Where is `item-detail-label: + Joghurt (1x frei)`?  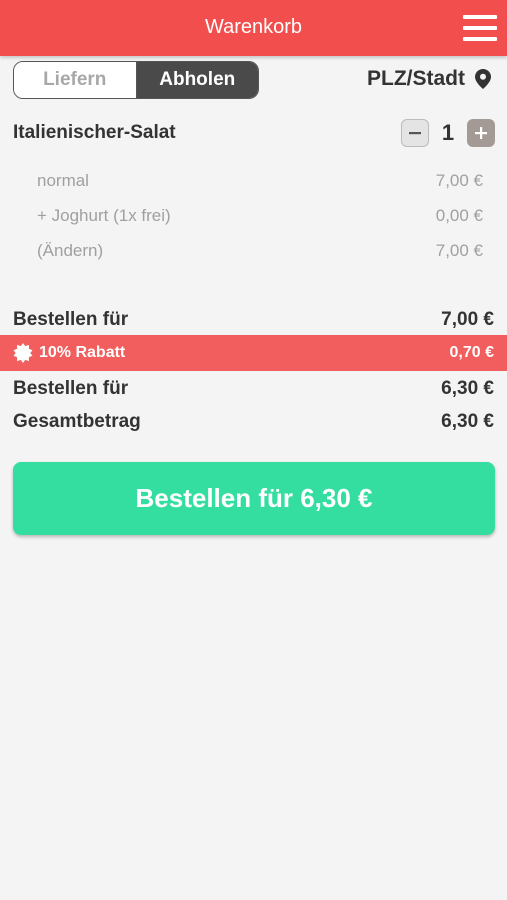 item-detail-label: + Joghurt (1x frei) is located at coordinates (104, 215).